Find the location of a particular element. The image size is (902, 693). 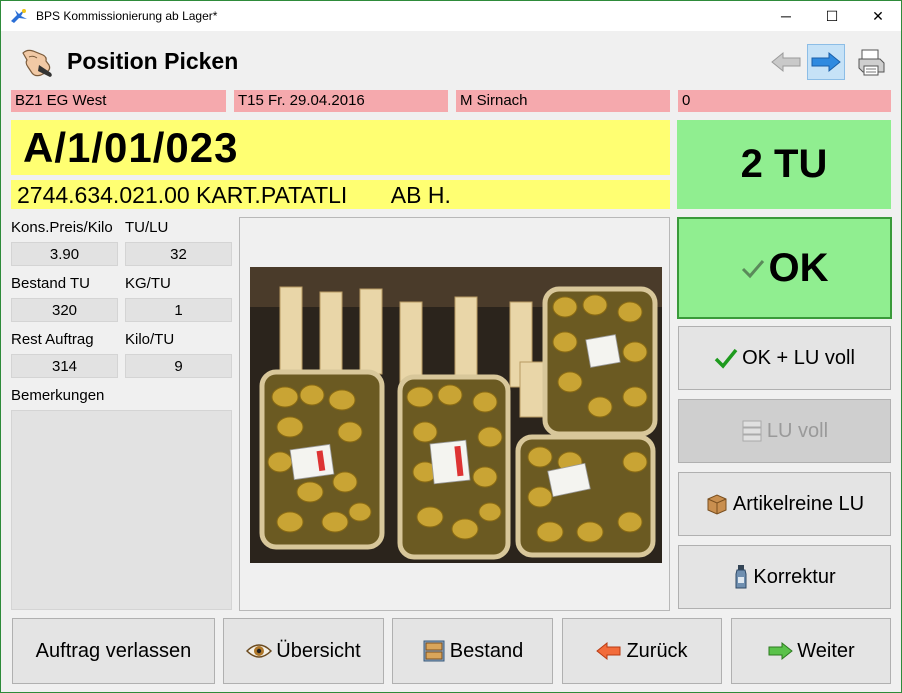

title-bar: BPS Kommissionierung ab Lager* ─ ☐ ✕ is located at coordinates (451, 16).